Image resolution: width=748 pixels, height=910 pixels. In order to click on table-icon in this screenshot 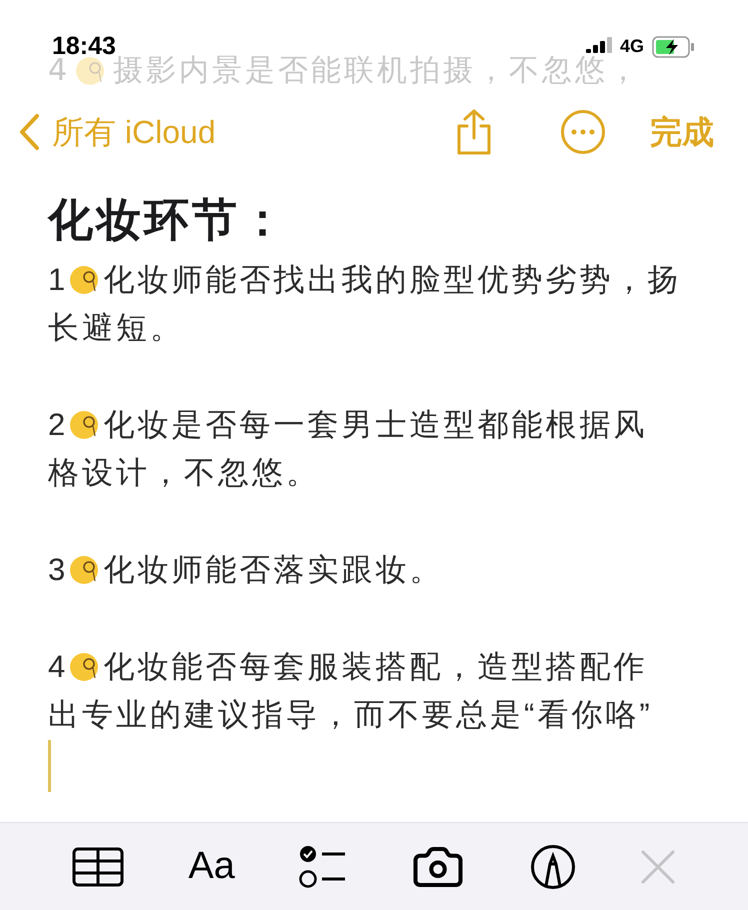, I will do `click(98, 866)`.